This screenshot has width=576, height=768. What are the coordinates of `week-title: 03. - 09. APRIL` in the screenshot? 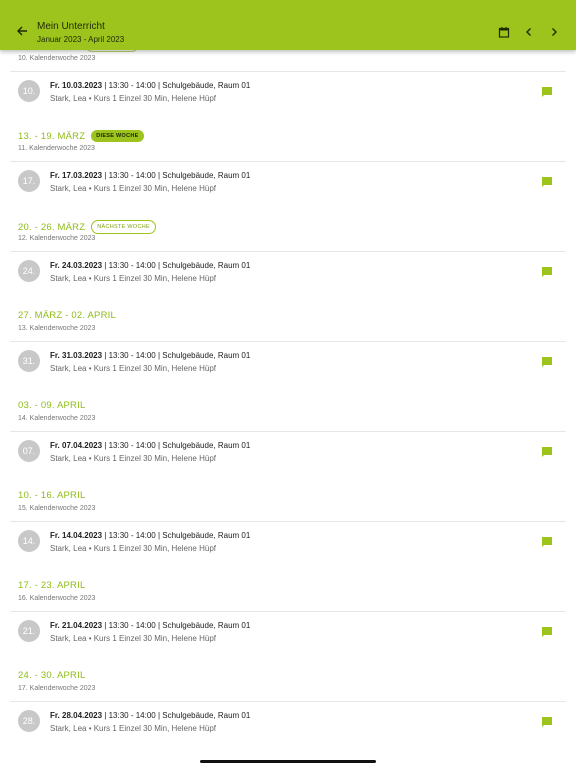 It's located at (52, 405).